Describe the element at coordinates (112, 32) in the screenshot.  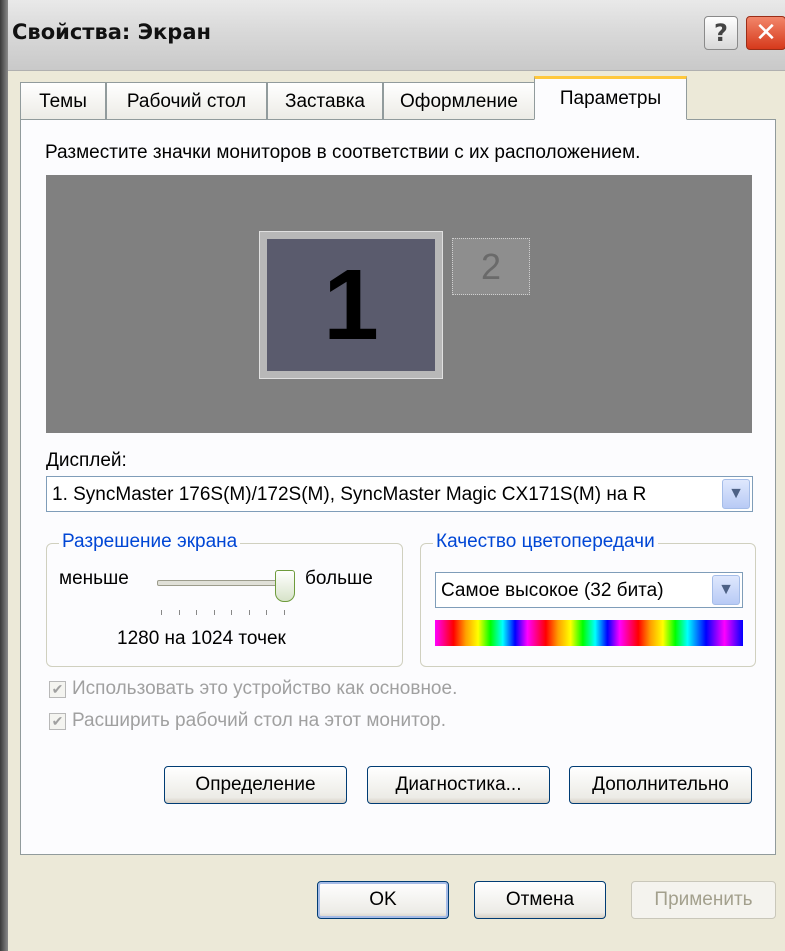
I see `window-title: Свойства: Экран` at that location.